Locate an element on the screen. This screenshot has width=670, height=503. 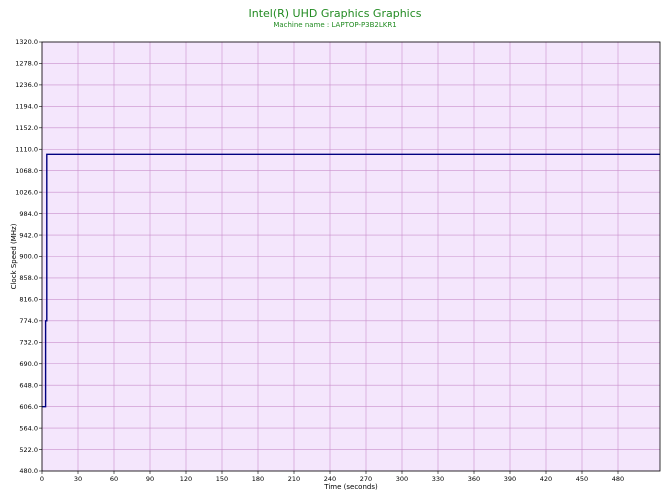
y-tick-label: 900.0 is located at coordinates (28, 257).